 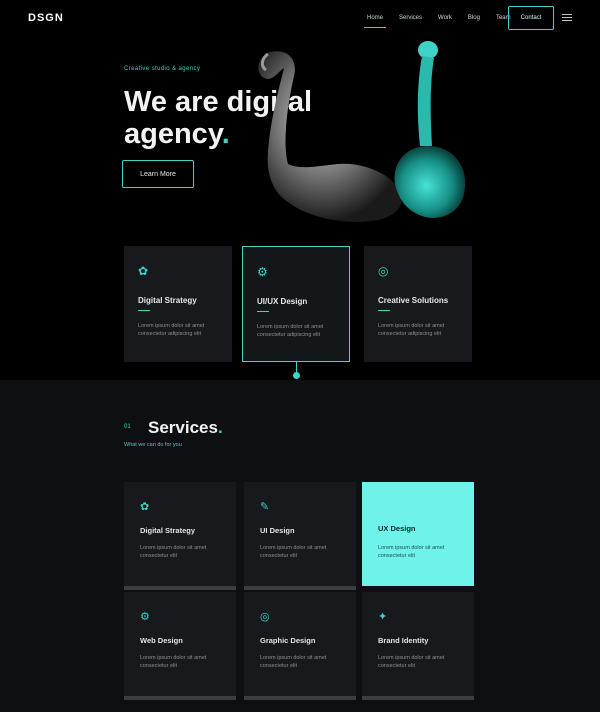 I want to click on nav-item-blog: Blog, so click(x=474, y=18).